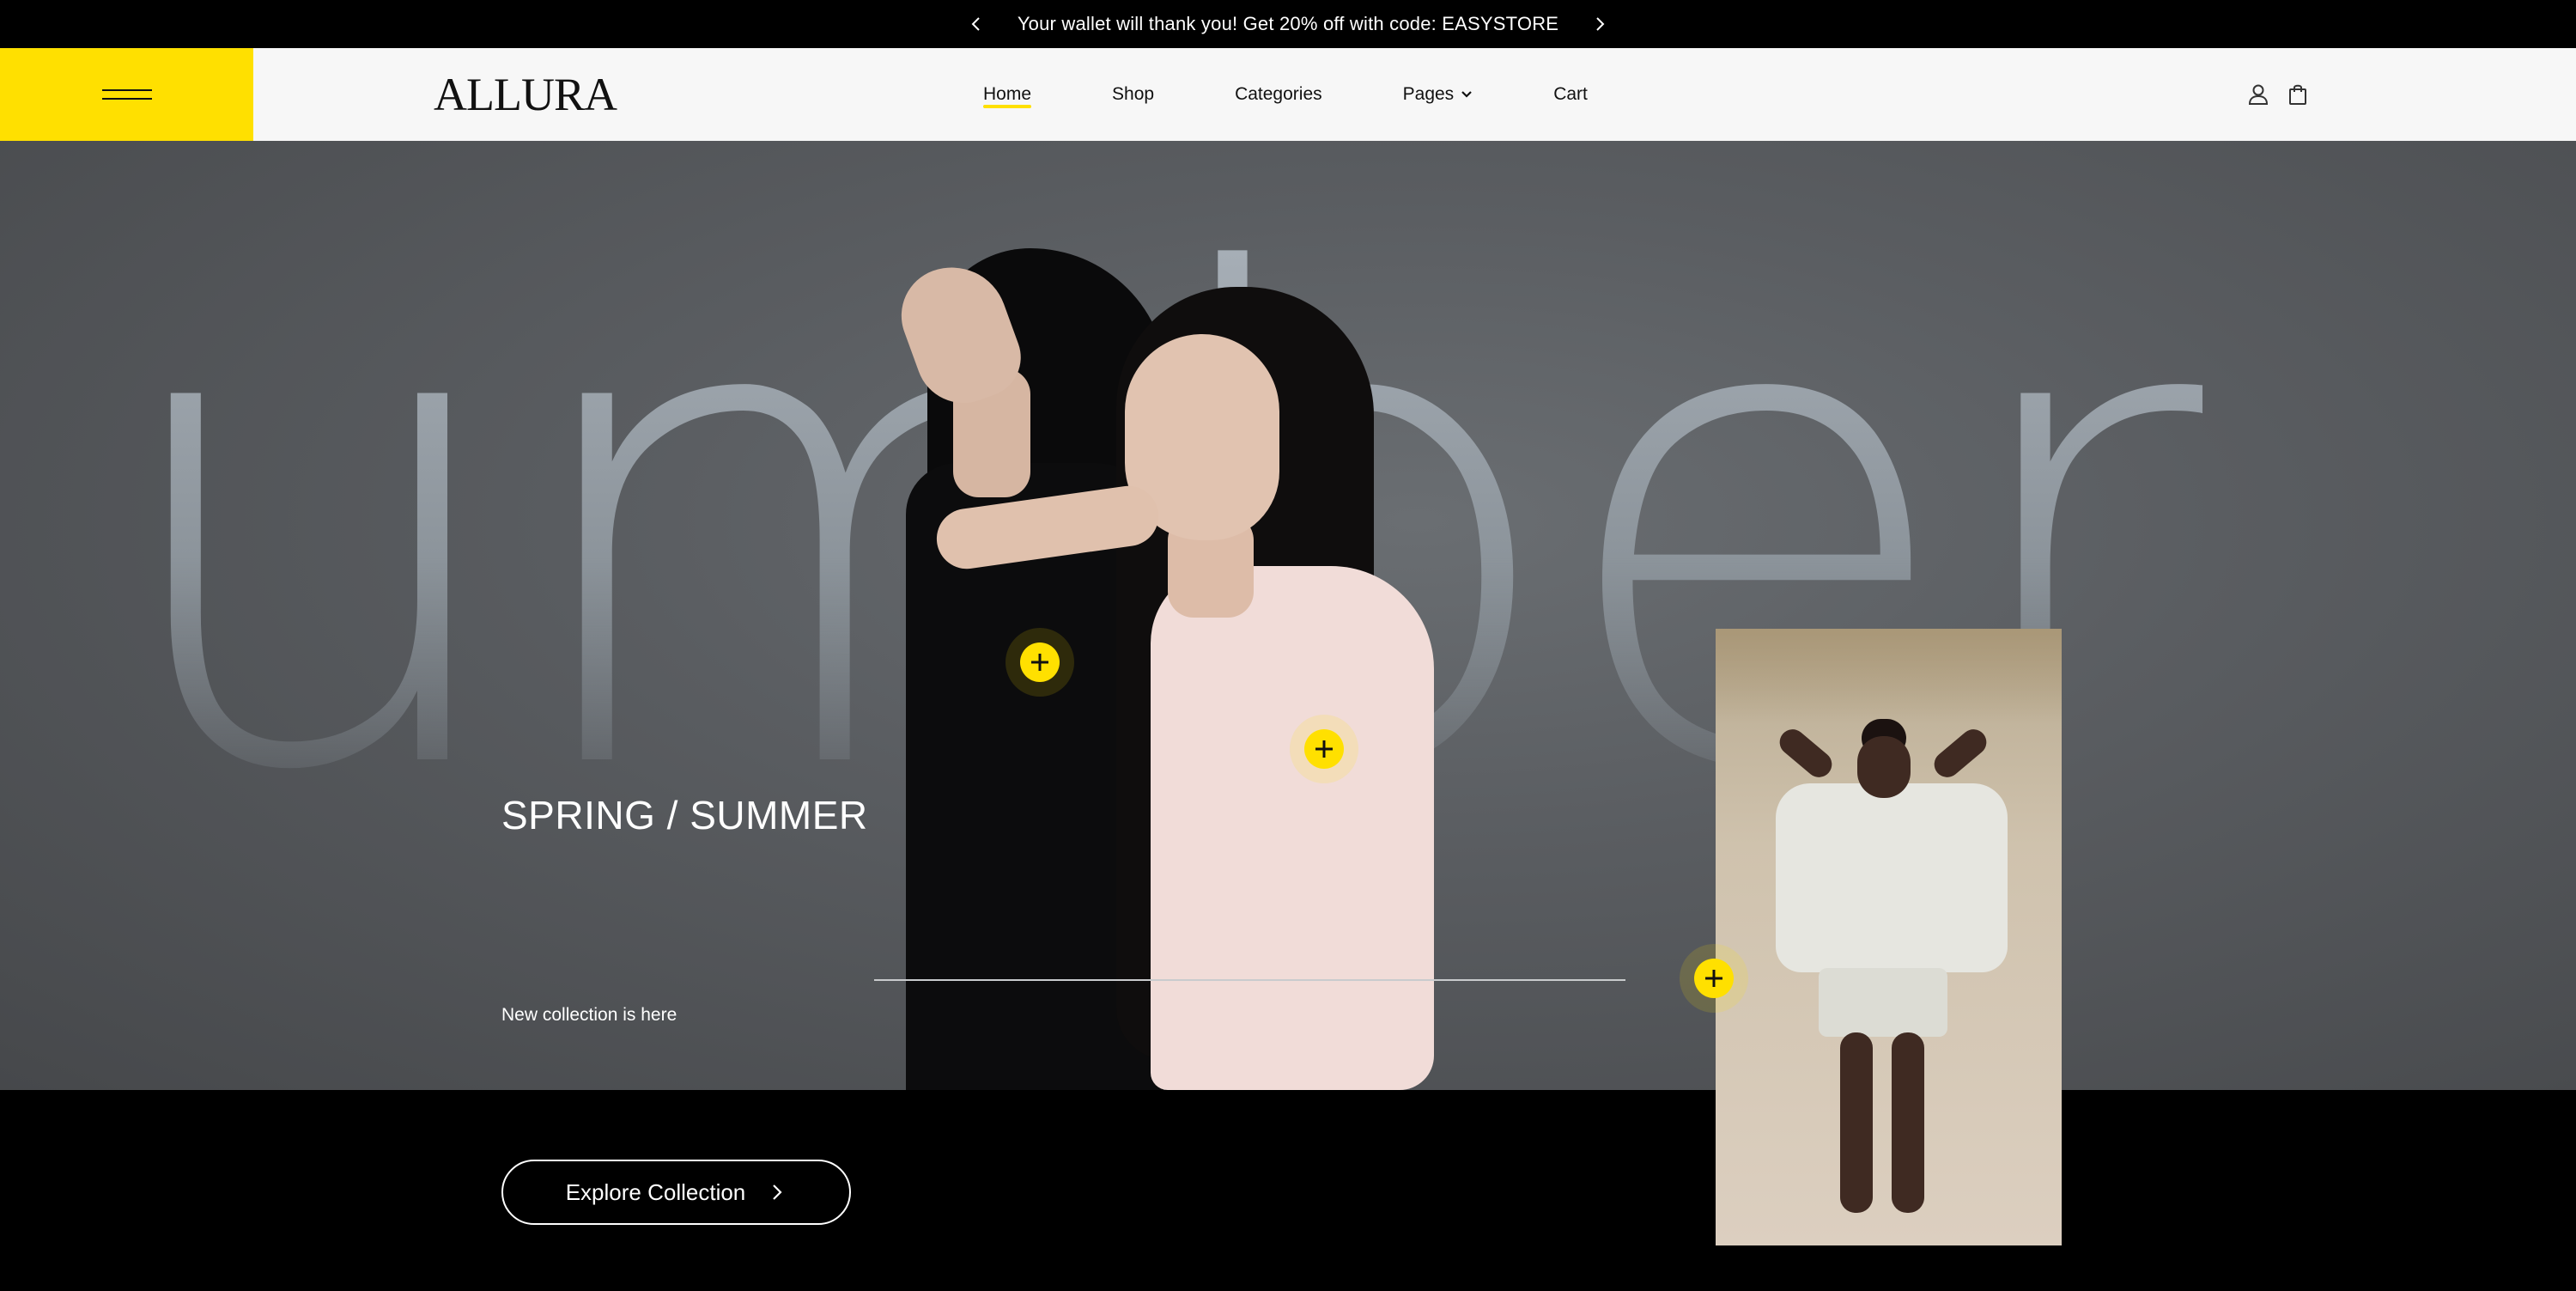 Image resolution: width=2576 pixels, height=1291 pixels. I want to click on explore-collection-label: Explore Collection, so click(655, 1191).